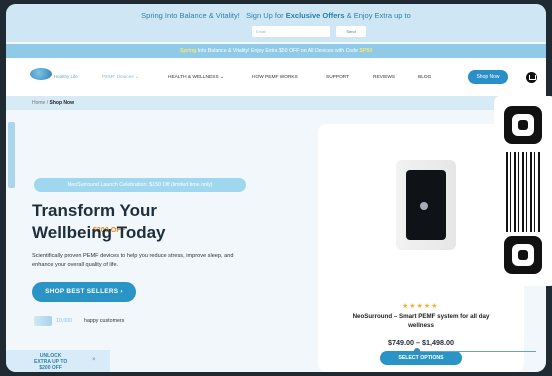  I want to click on scroller-handle, so click(417, 351).